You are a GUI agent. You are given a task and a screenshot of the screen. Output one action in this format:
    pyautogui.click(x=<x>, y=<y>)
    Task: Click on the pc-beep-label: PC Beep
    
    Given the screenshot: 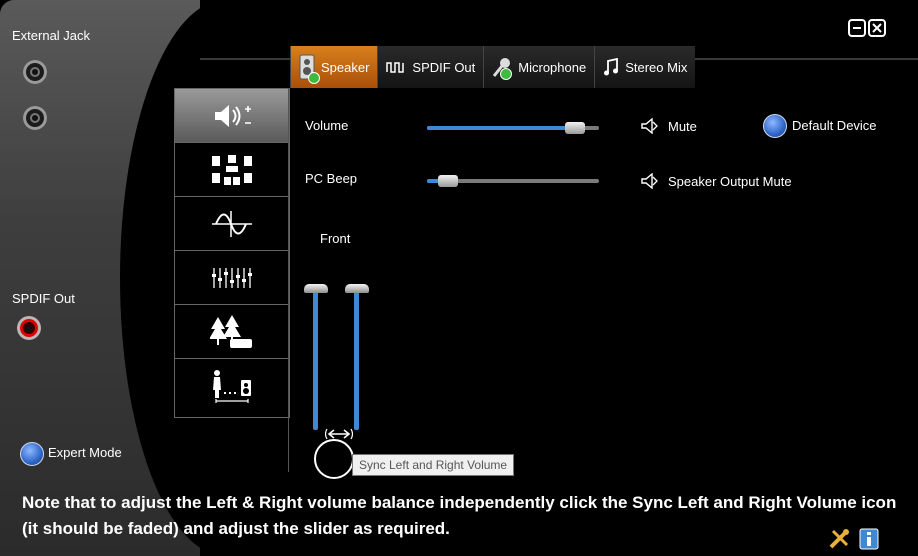 What is the action you would take?
    pyautogui.click(x=331, y=178)
    